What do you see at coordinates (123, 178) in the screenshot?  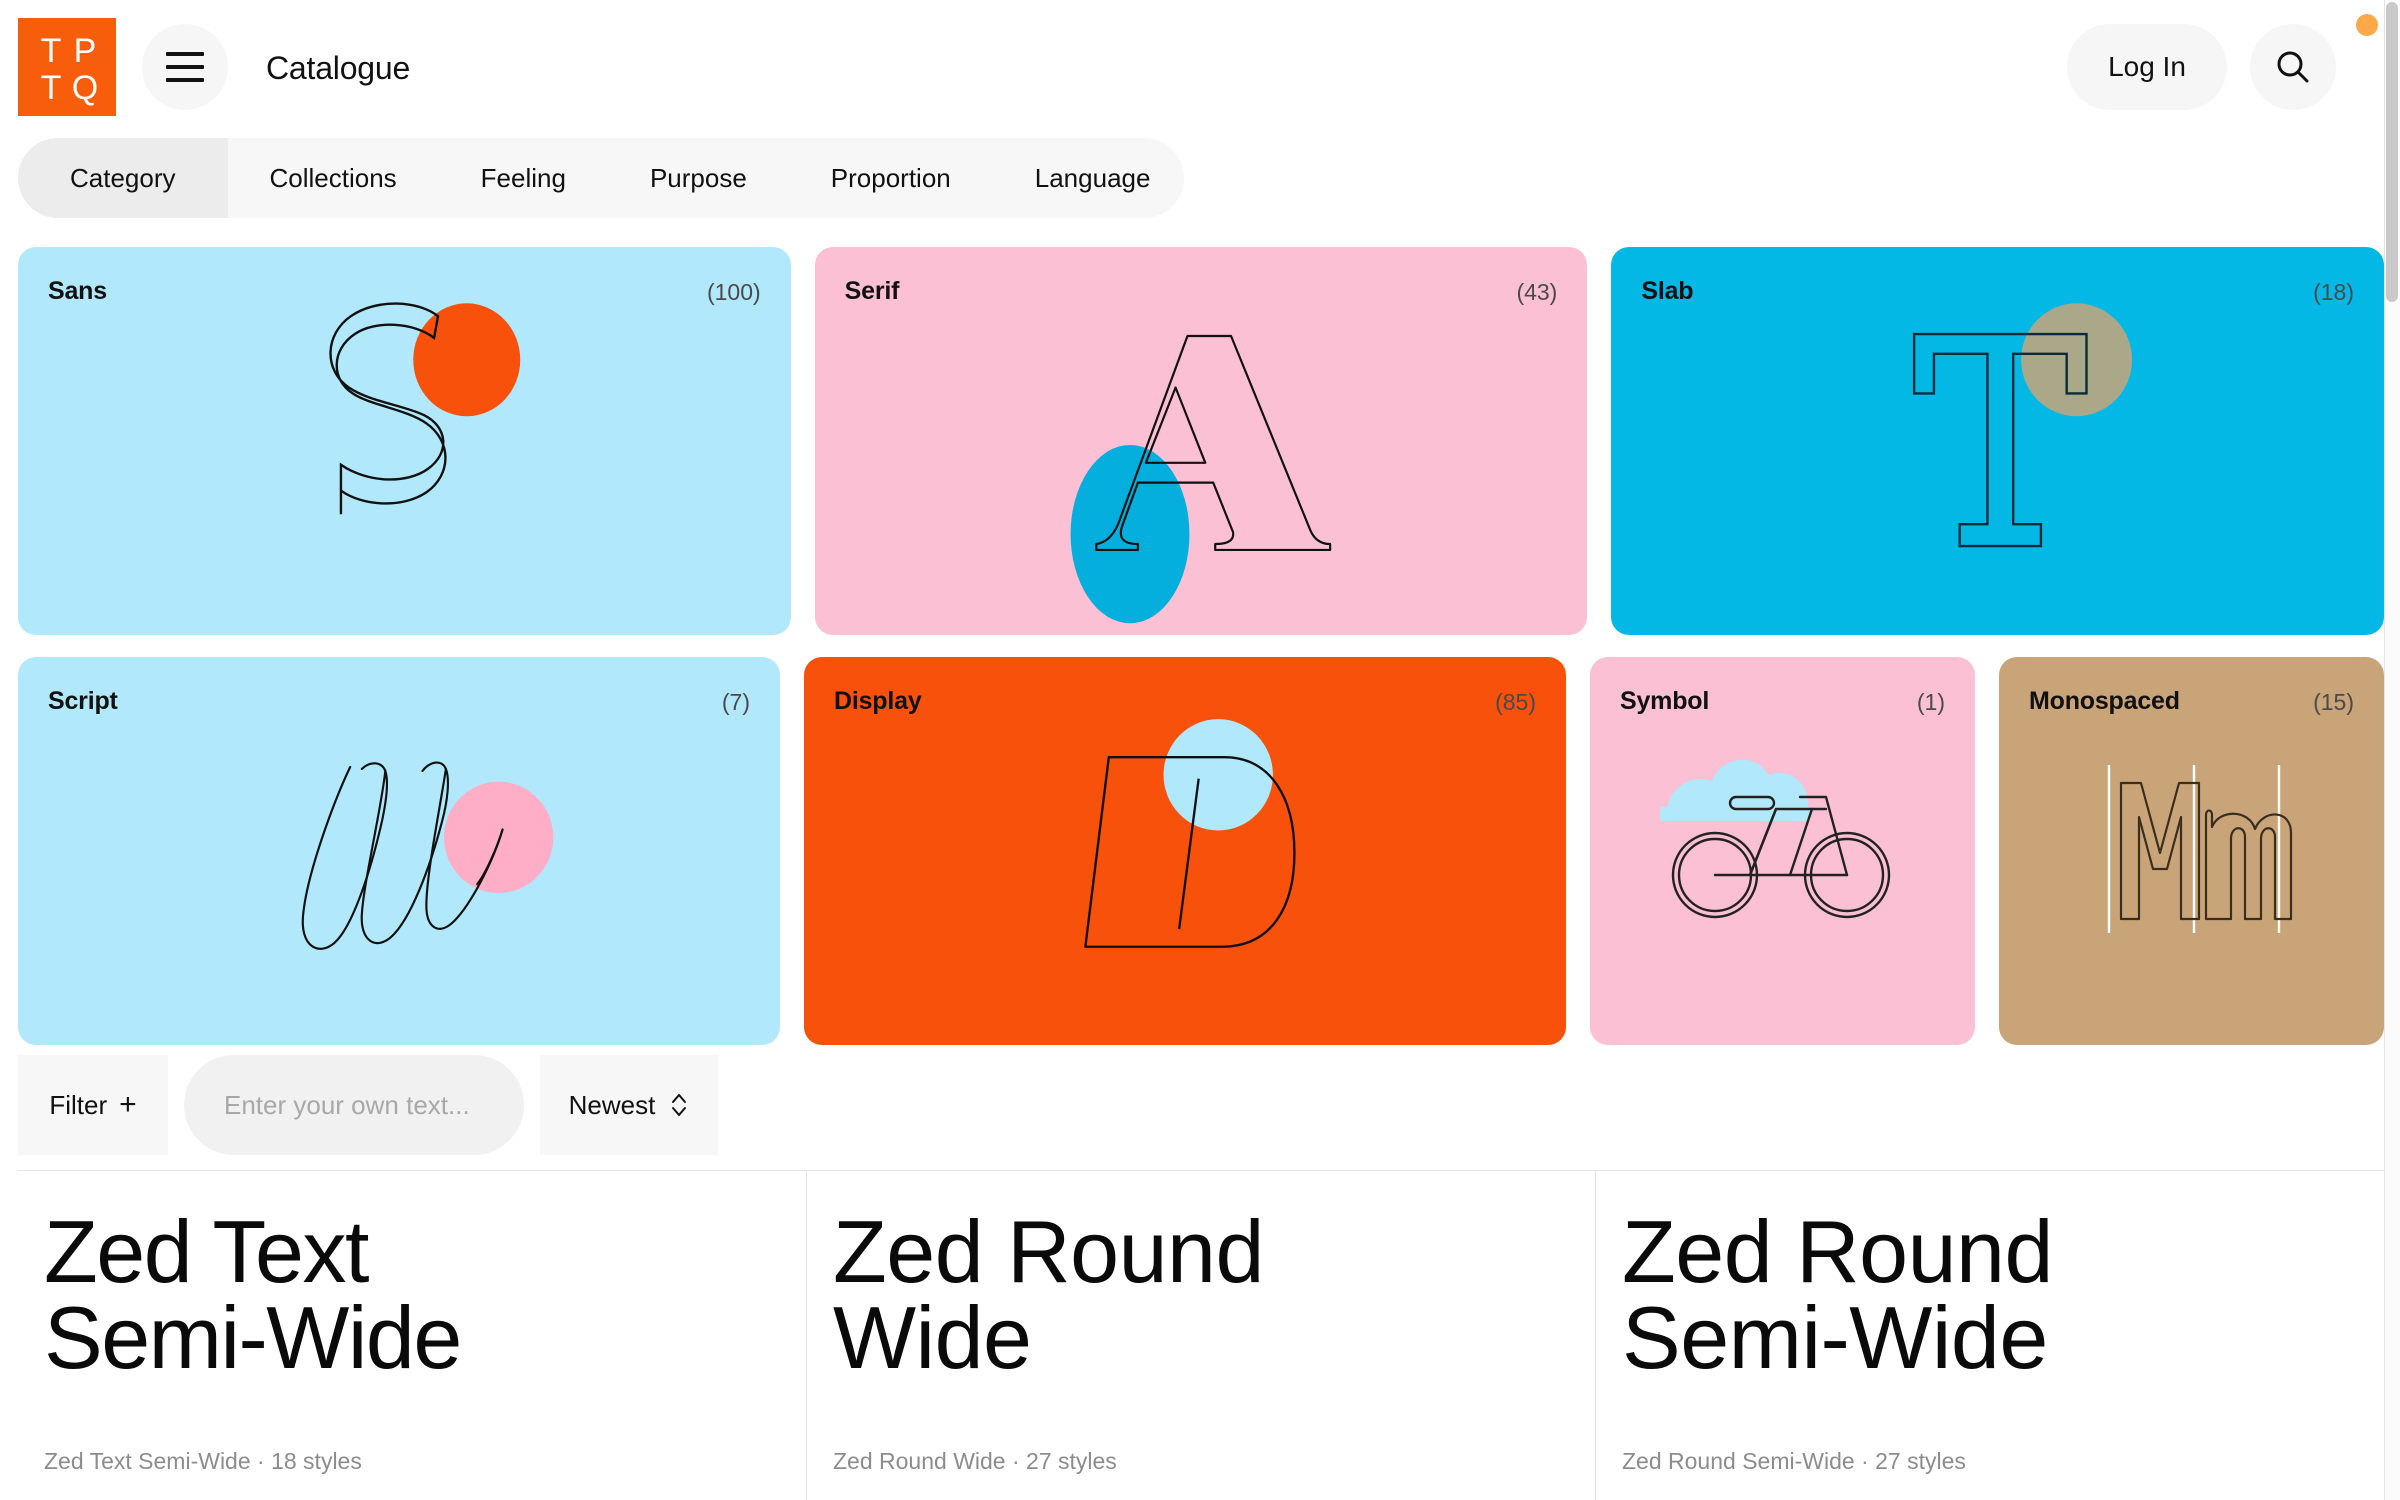 I see `tab-category: Category` at bounding box center [123, 178].